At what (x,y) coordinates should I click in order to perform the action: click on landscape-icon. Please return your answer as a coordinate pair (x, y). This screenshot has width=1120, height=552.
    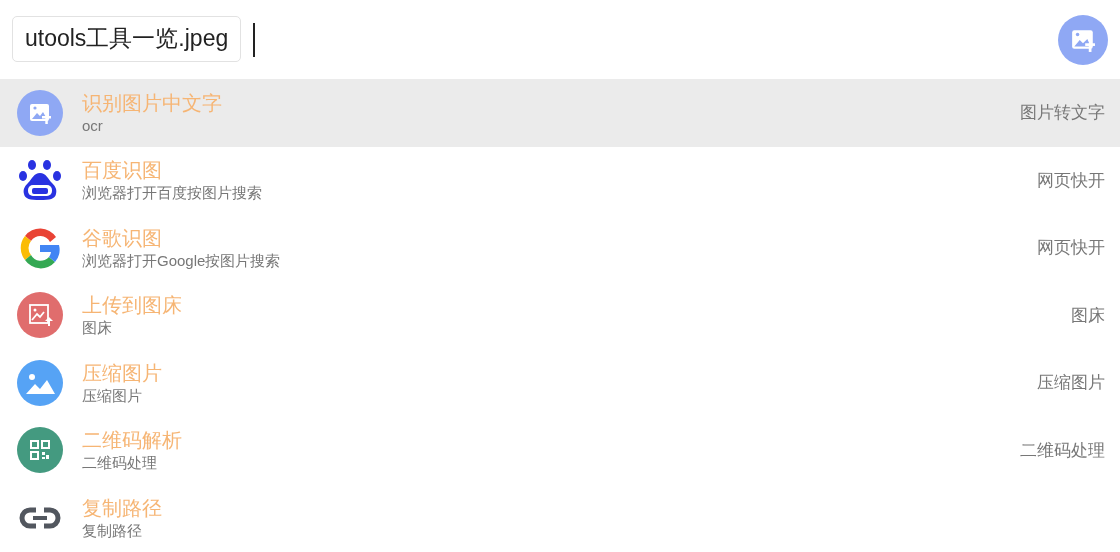
    Looking at the image, I should click on (40, 382).